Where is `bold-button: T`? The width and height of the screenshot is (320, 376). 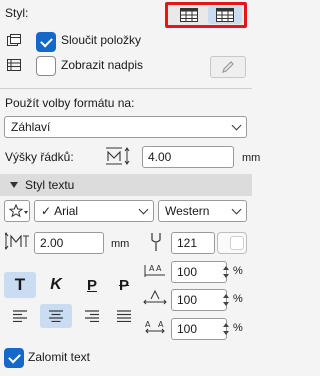
bold-button: T is located at coordinates (20, 285).